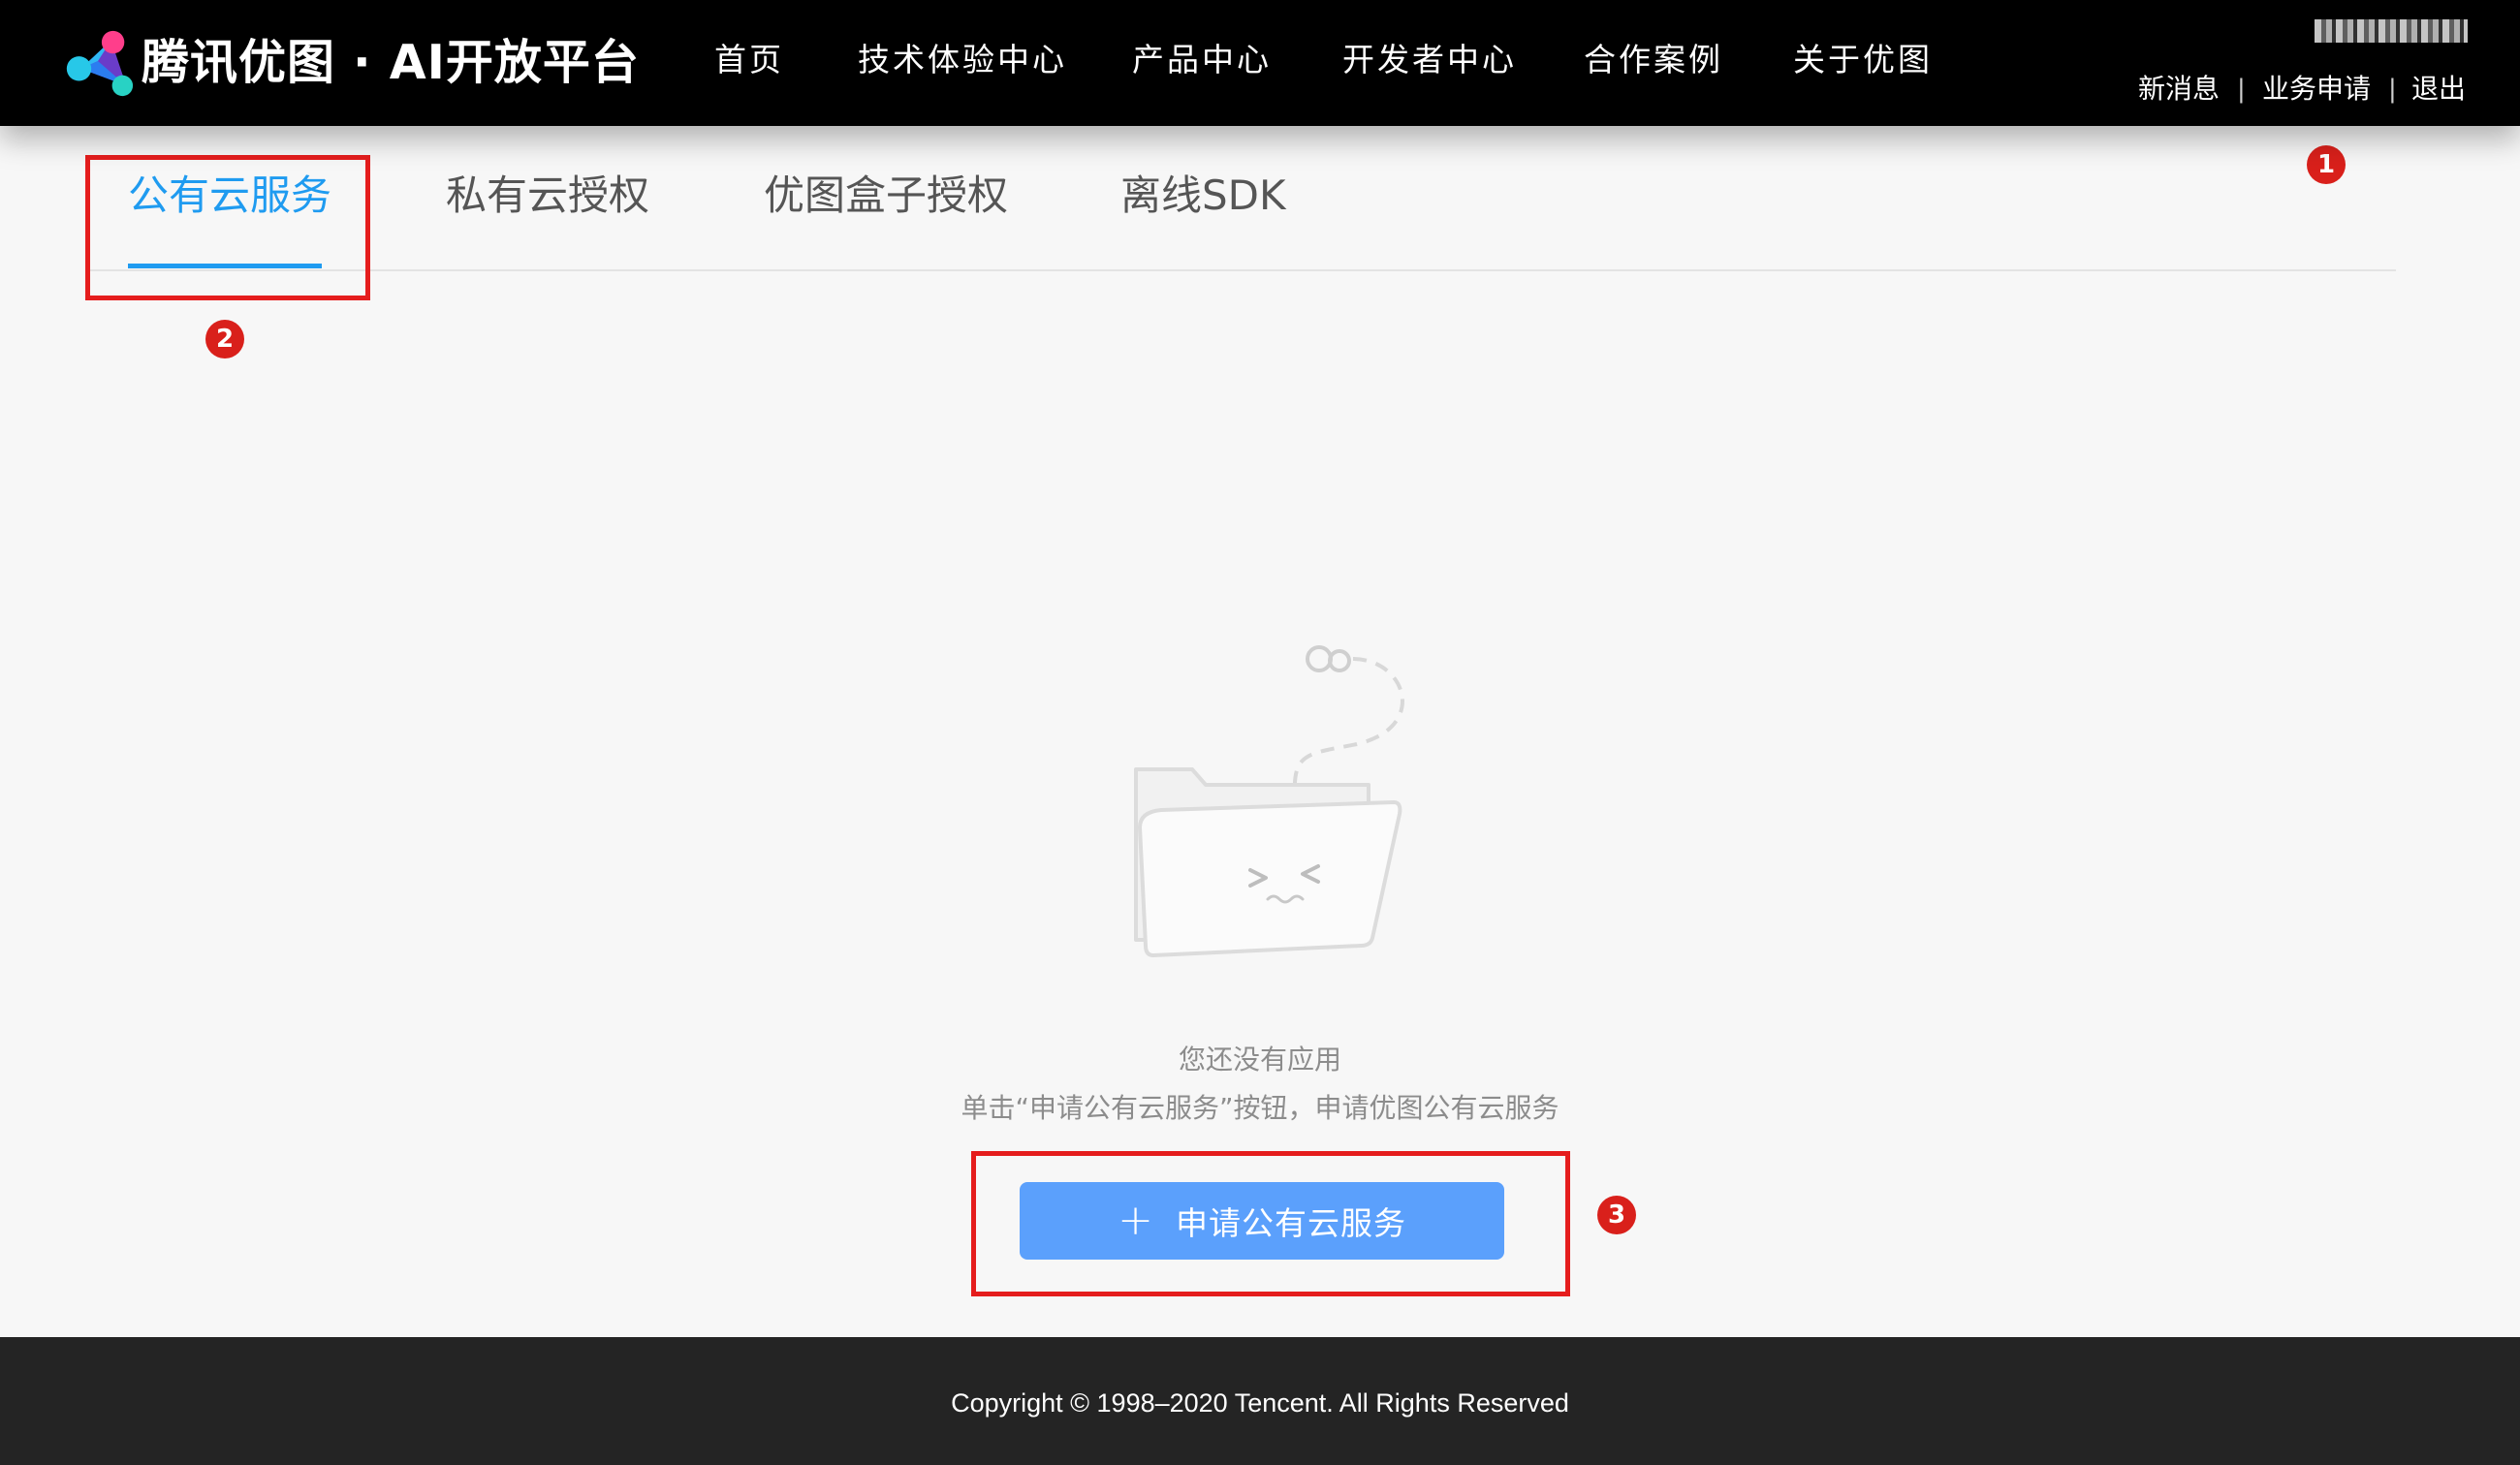 Image resolution: width=2520 pixels, height=1465 pixels. Describe the element at coordinates (547, 196) in the screenshot. I see `tab-private-cloud: 私有云授权` at that location.